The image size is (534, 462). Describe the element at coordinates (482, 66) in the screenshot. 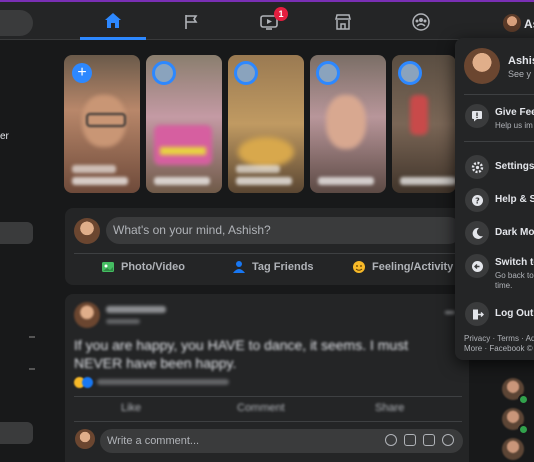

I see `menu-profile-avatar` at that location.